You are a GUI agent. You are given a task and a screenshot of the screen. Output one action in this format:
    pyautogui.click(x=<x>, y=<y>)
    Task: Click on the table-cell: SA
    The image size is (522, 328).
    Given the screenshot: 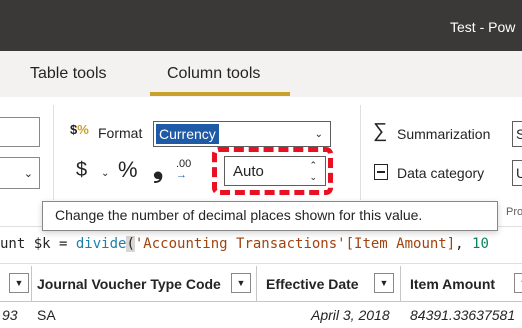 What is the action you would take?
    pyautogui.click(x=46, y=315)
    